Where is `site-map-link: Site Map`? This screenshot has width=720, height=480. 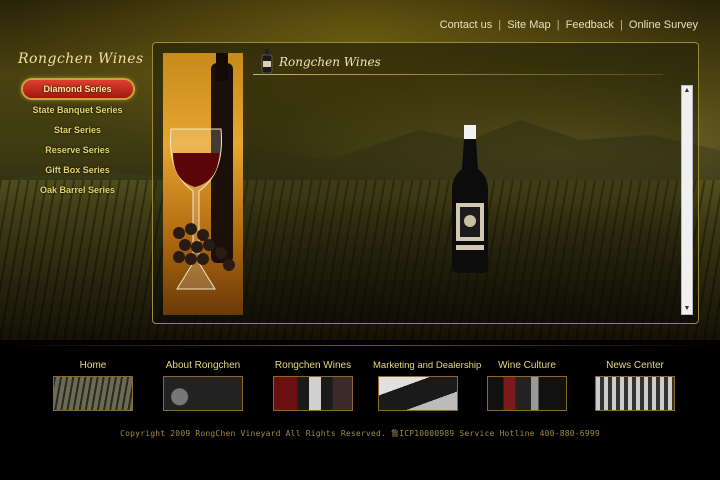
site-map-link: Site Map is located at coordinates (528, 25).